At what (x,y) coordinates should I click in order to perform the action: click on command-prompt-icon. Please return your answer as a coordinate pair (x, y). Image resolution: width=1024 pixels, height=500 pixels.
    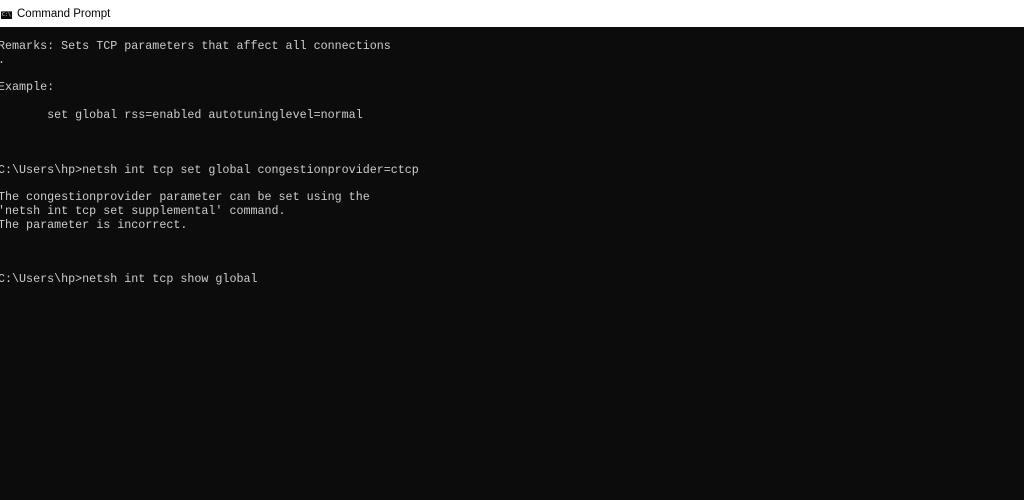
    Looking at the image, I should click on (6, 15).